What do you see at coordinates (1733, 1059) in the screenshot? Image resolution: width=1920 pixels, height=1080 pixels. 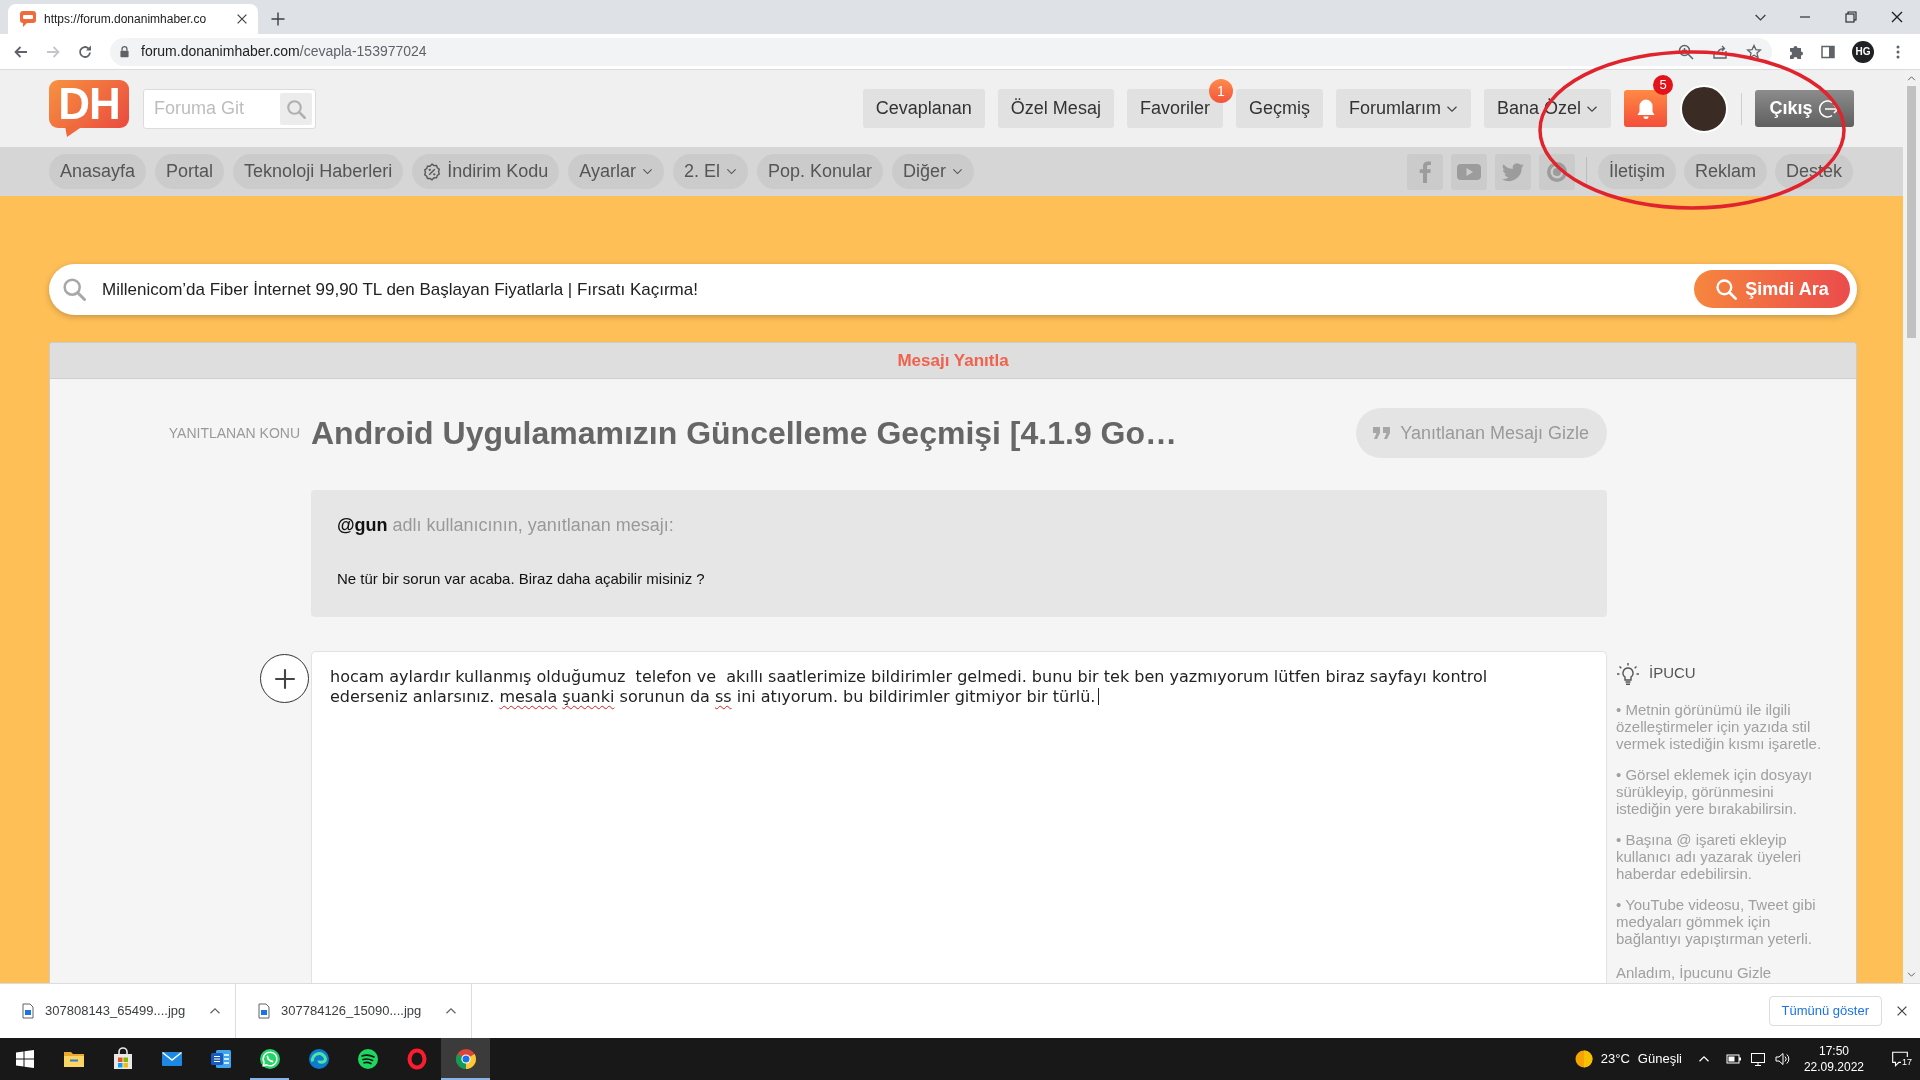 I see `battery-icon` at bounding box center [1733, 1059].